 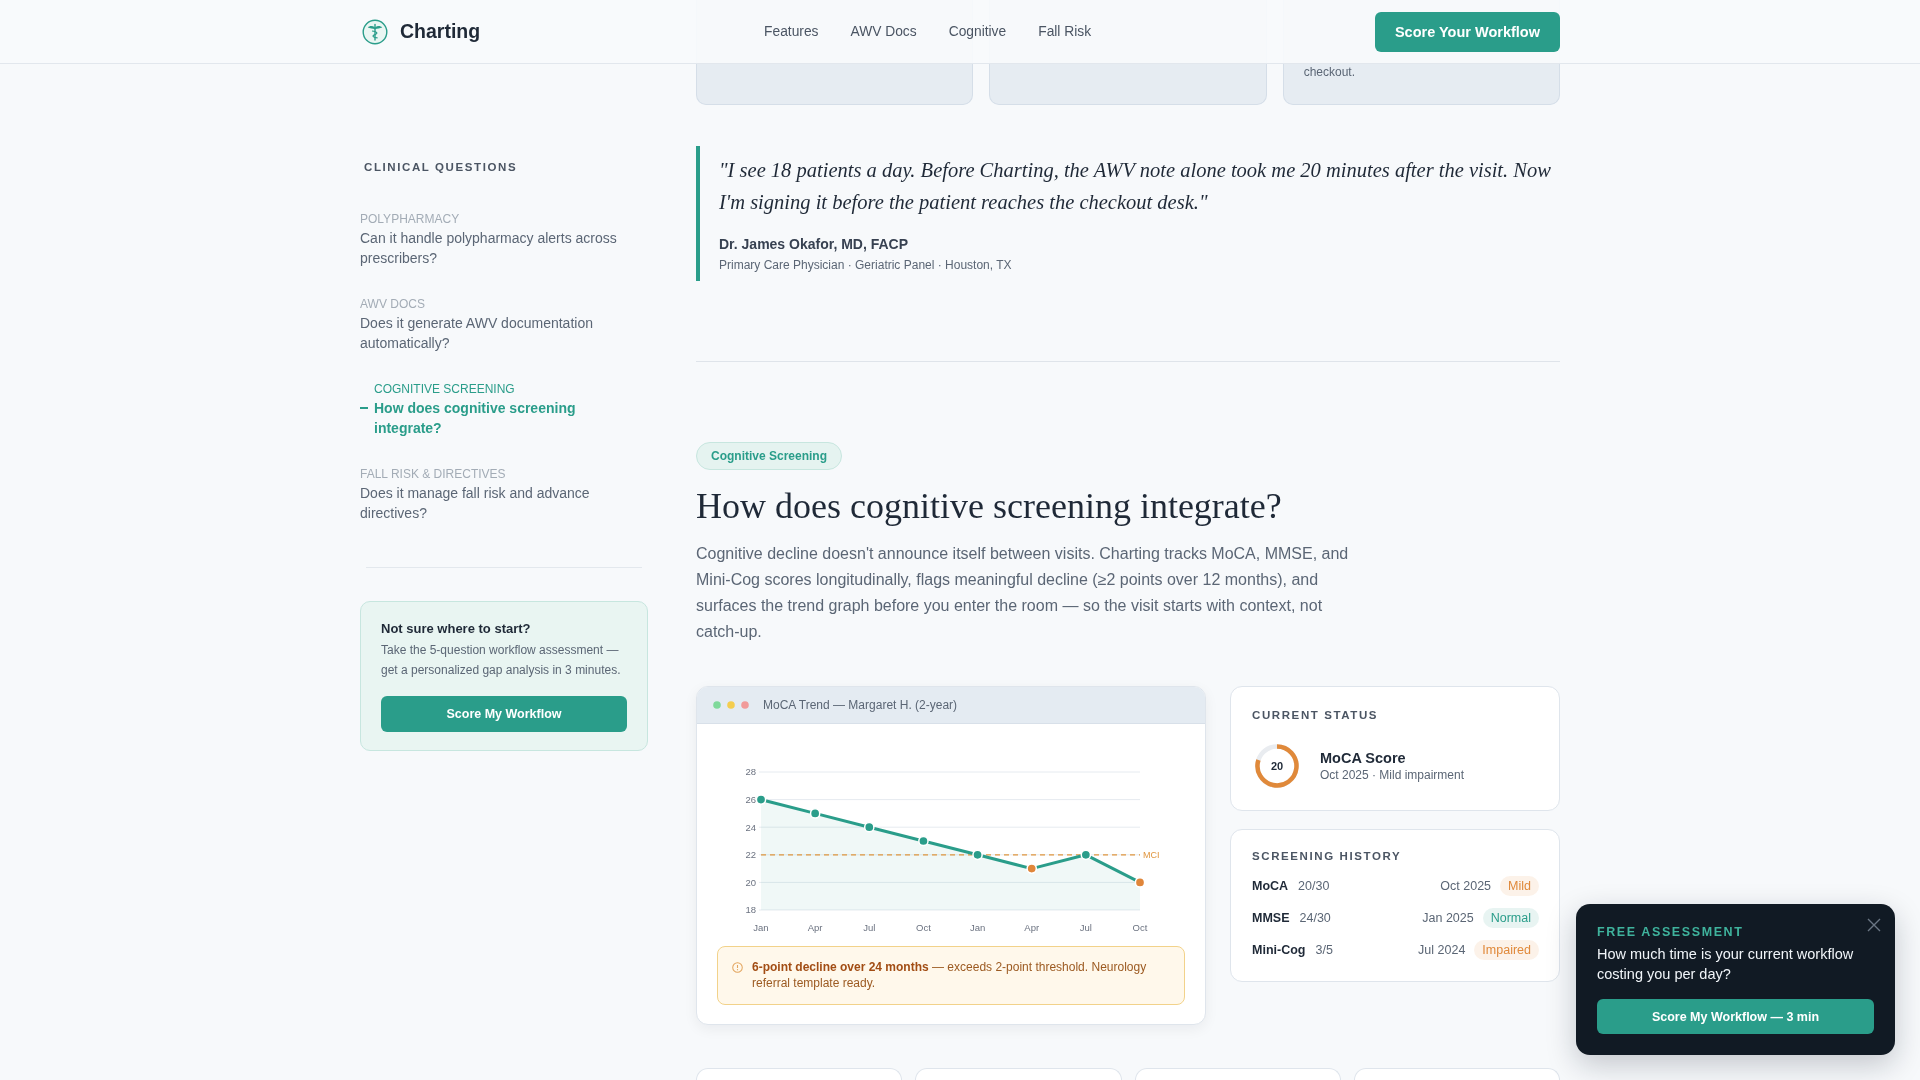 I want to click on quote-text: "I see 18 patients a day. Before Charting, the AWV note alone took me 20 minutes after the visit. Now I'm signing it before the patient reaches the checkout desk.", so click(x=1135, y=187).